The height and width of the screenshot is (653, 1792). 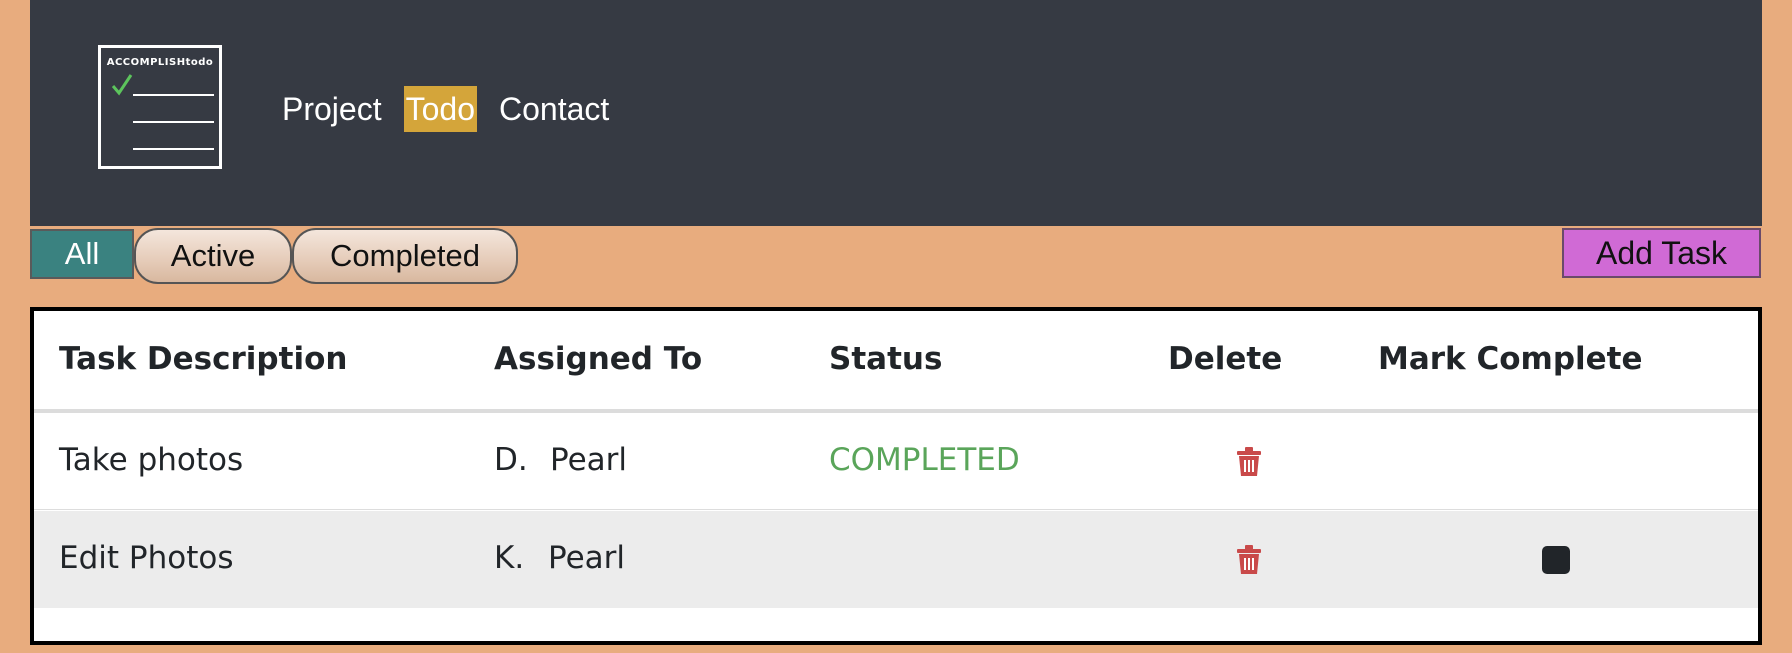 What do you see at coordinates (440, 109) in the screenshot?
I see `nav-todo: Todo` at bounding box center [440, 109].